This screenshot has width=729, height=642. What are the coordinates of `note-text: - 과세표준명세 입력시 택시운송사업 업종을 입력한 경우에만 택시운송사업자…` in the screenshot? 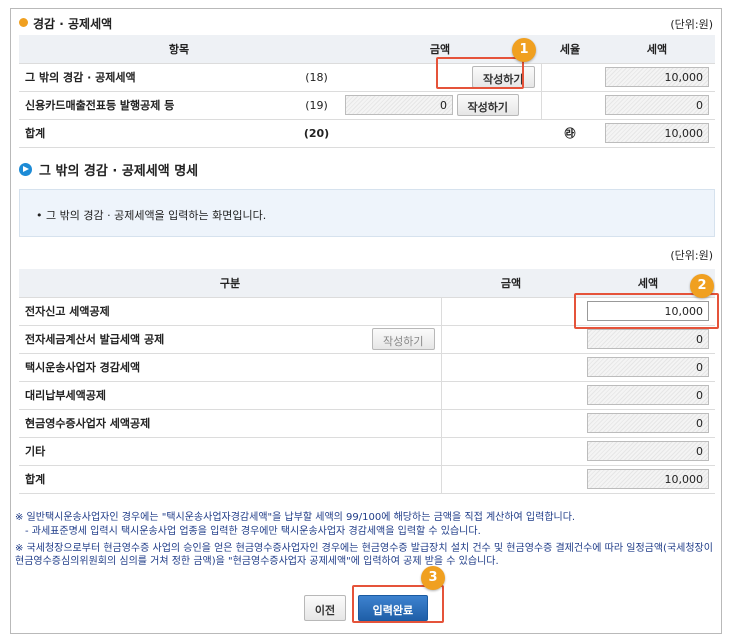 It's located at (253, 531).